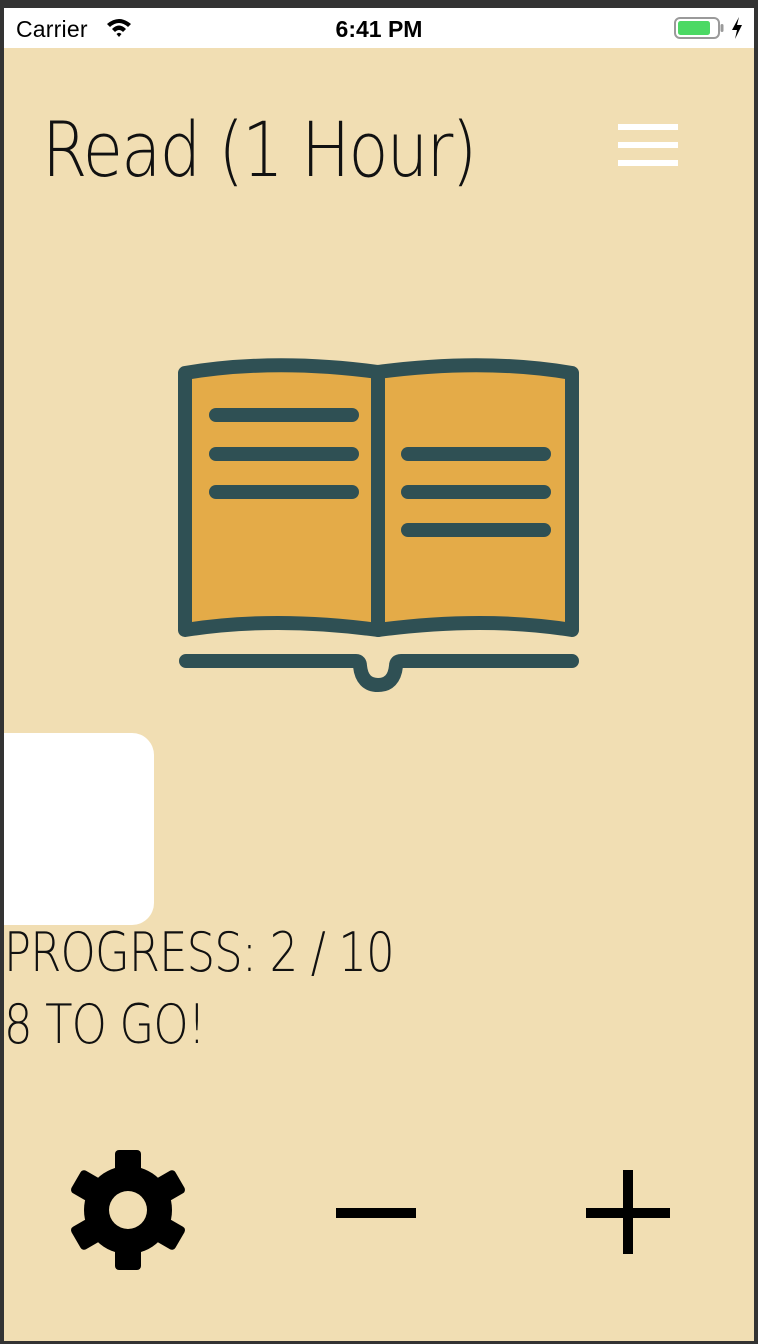  I want to click on progress-card, so click(79, 829).